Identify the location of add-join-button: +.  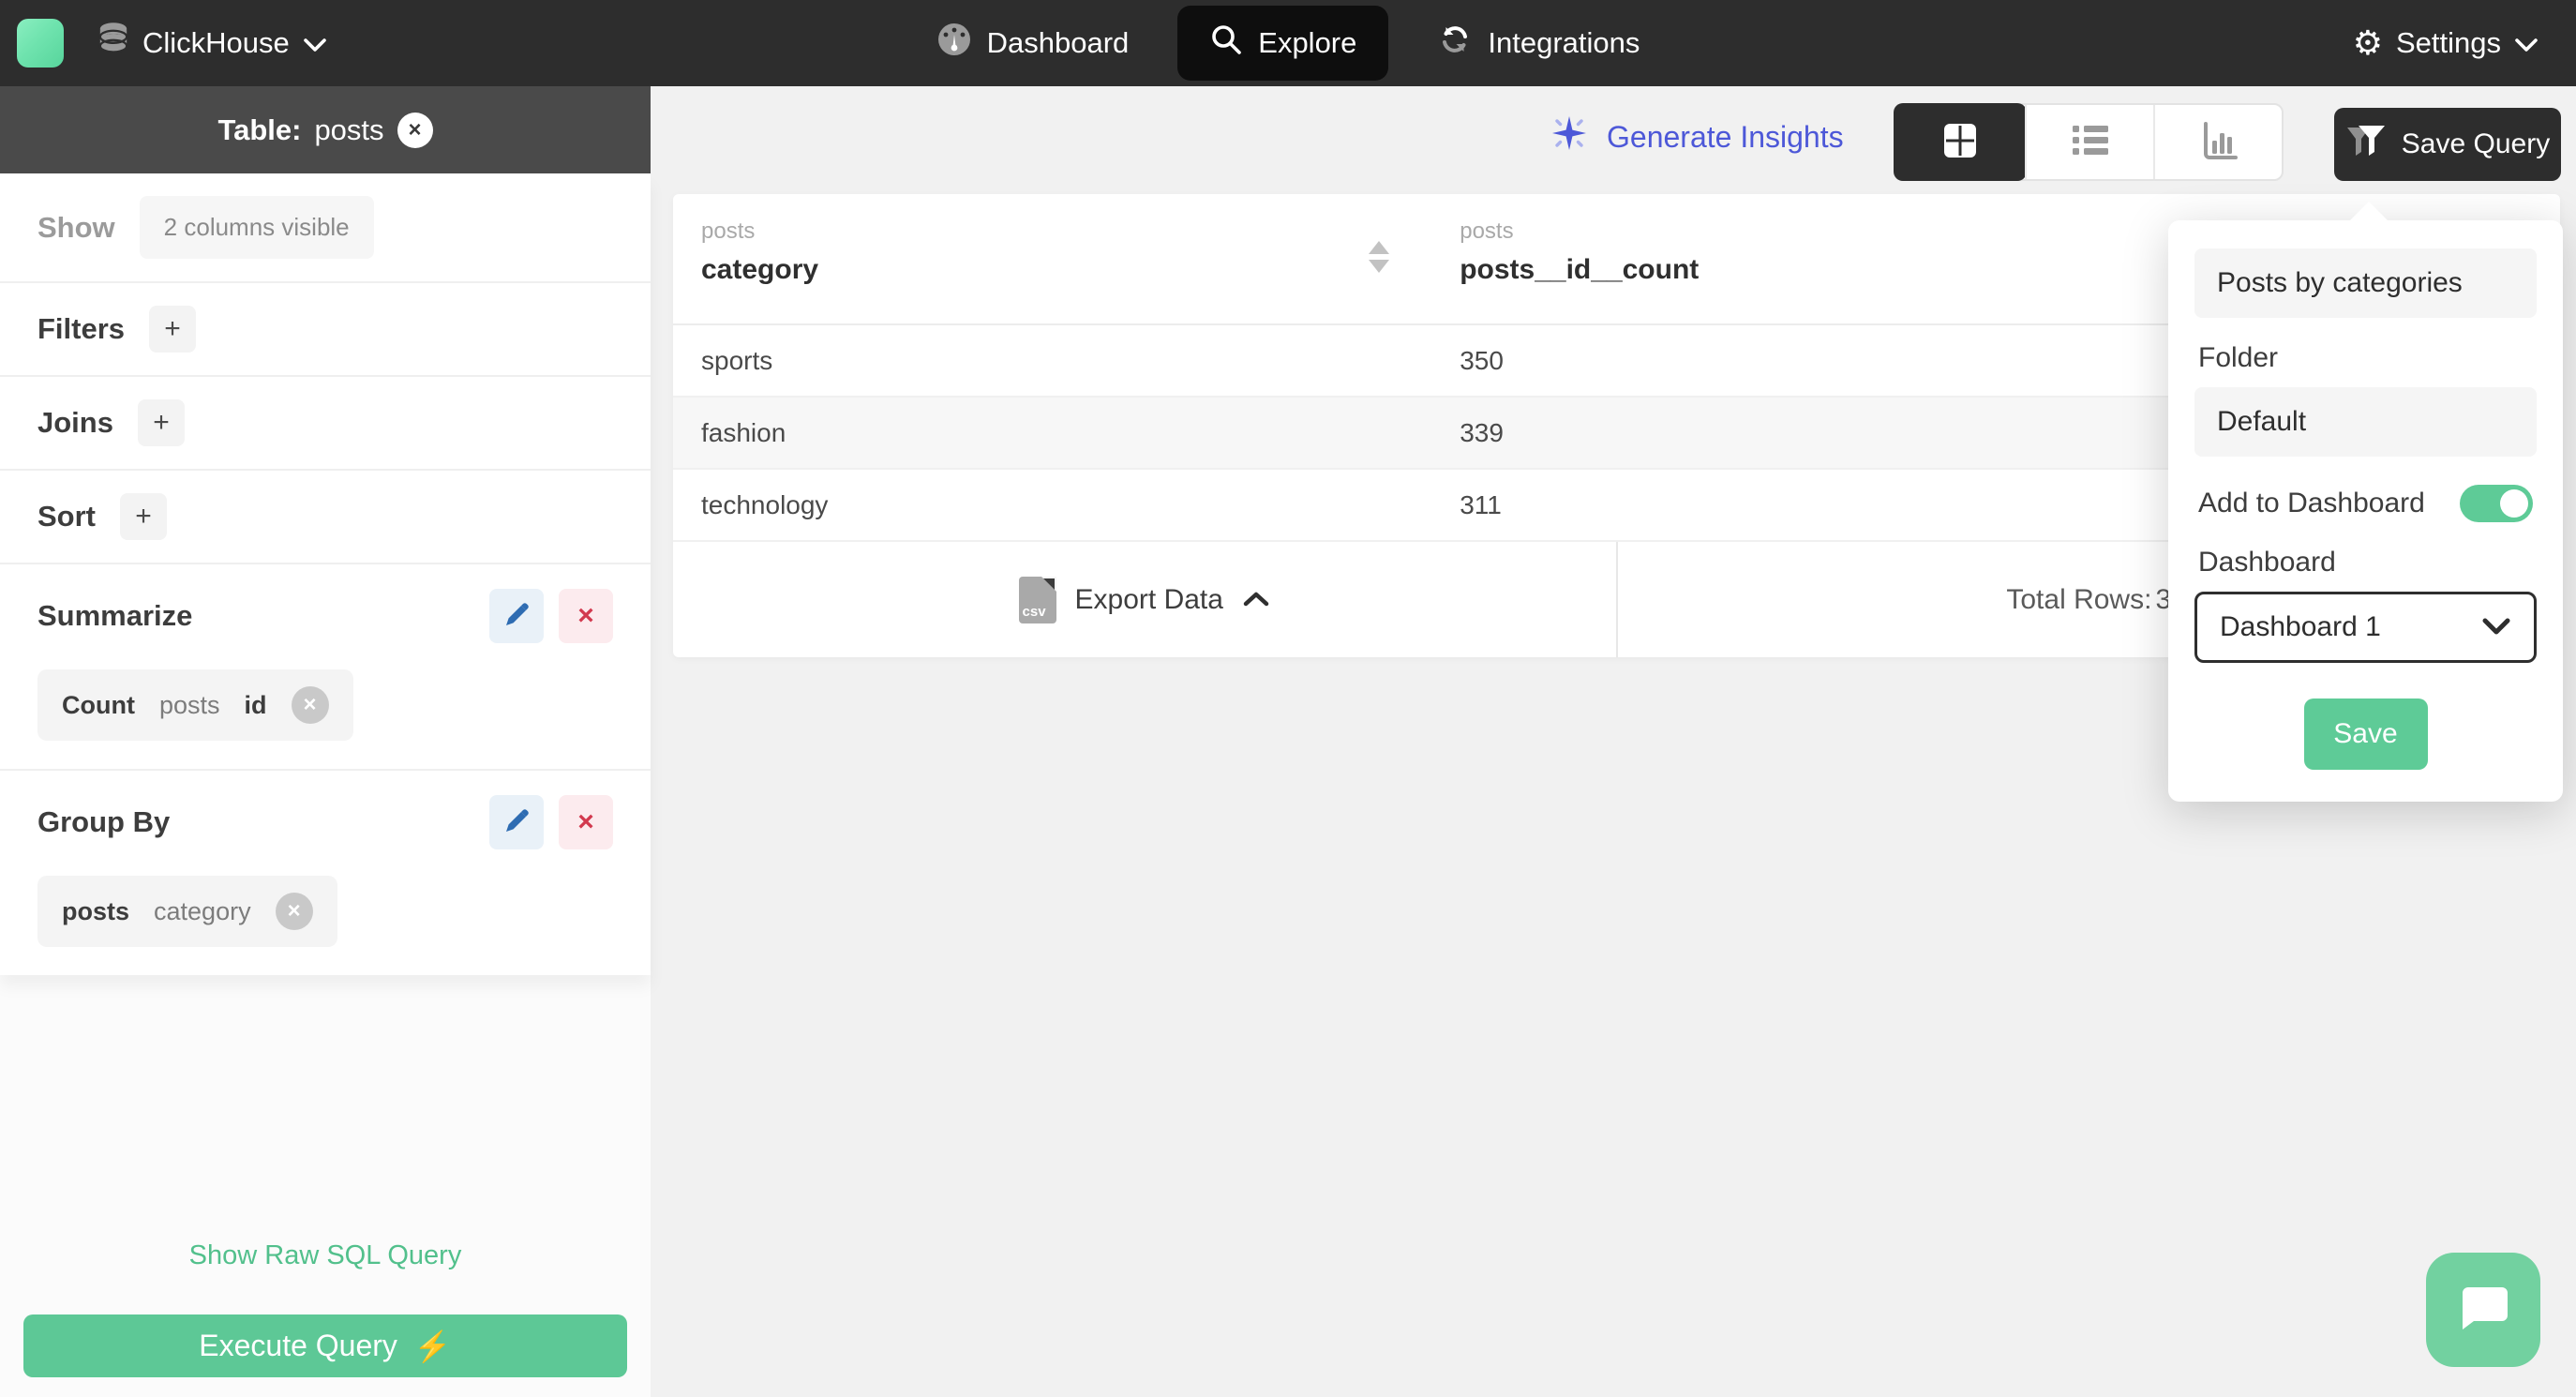
(161, 422).